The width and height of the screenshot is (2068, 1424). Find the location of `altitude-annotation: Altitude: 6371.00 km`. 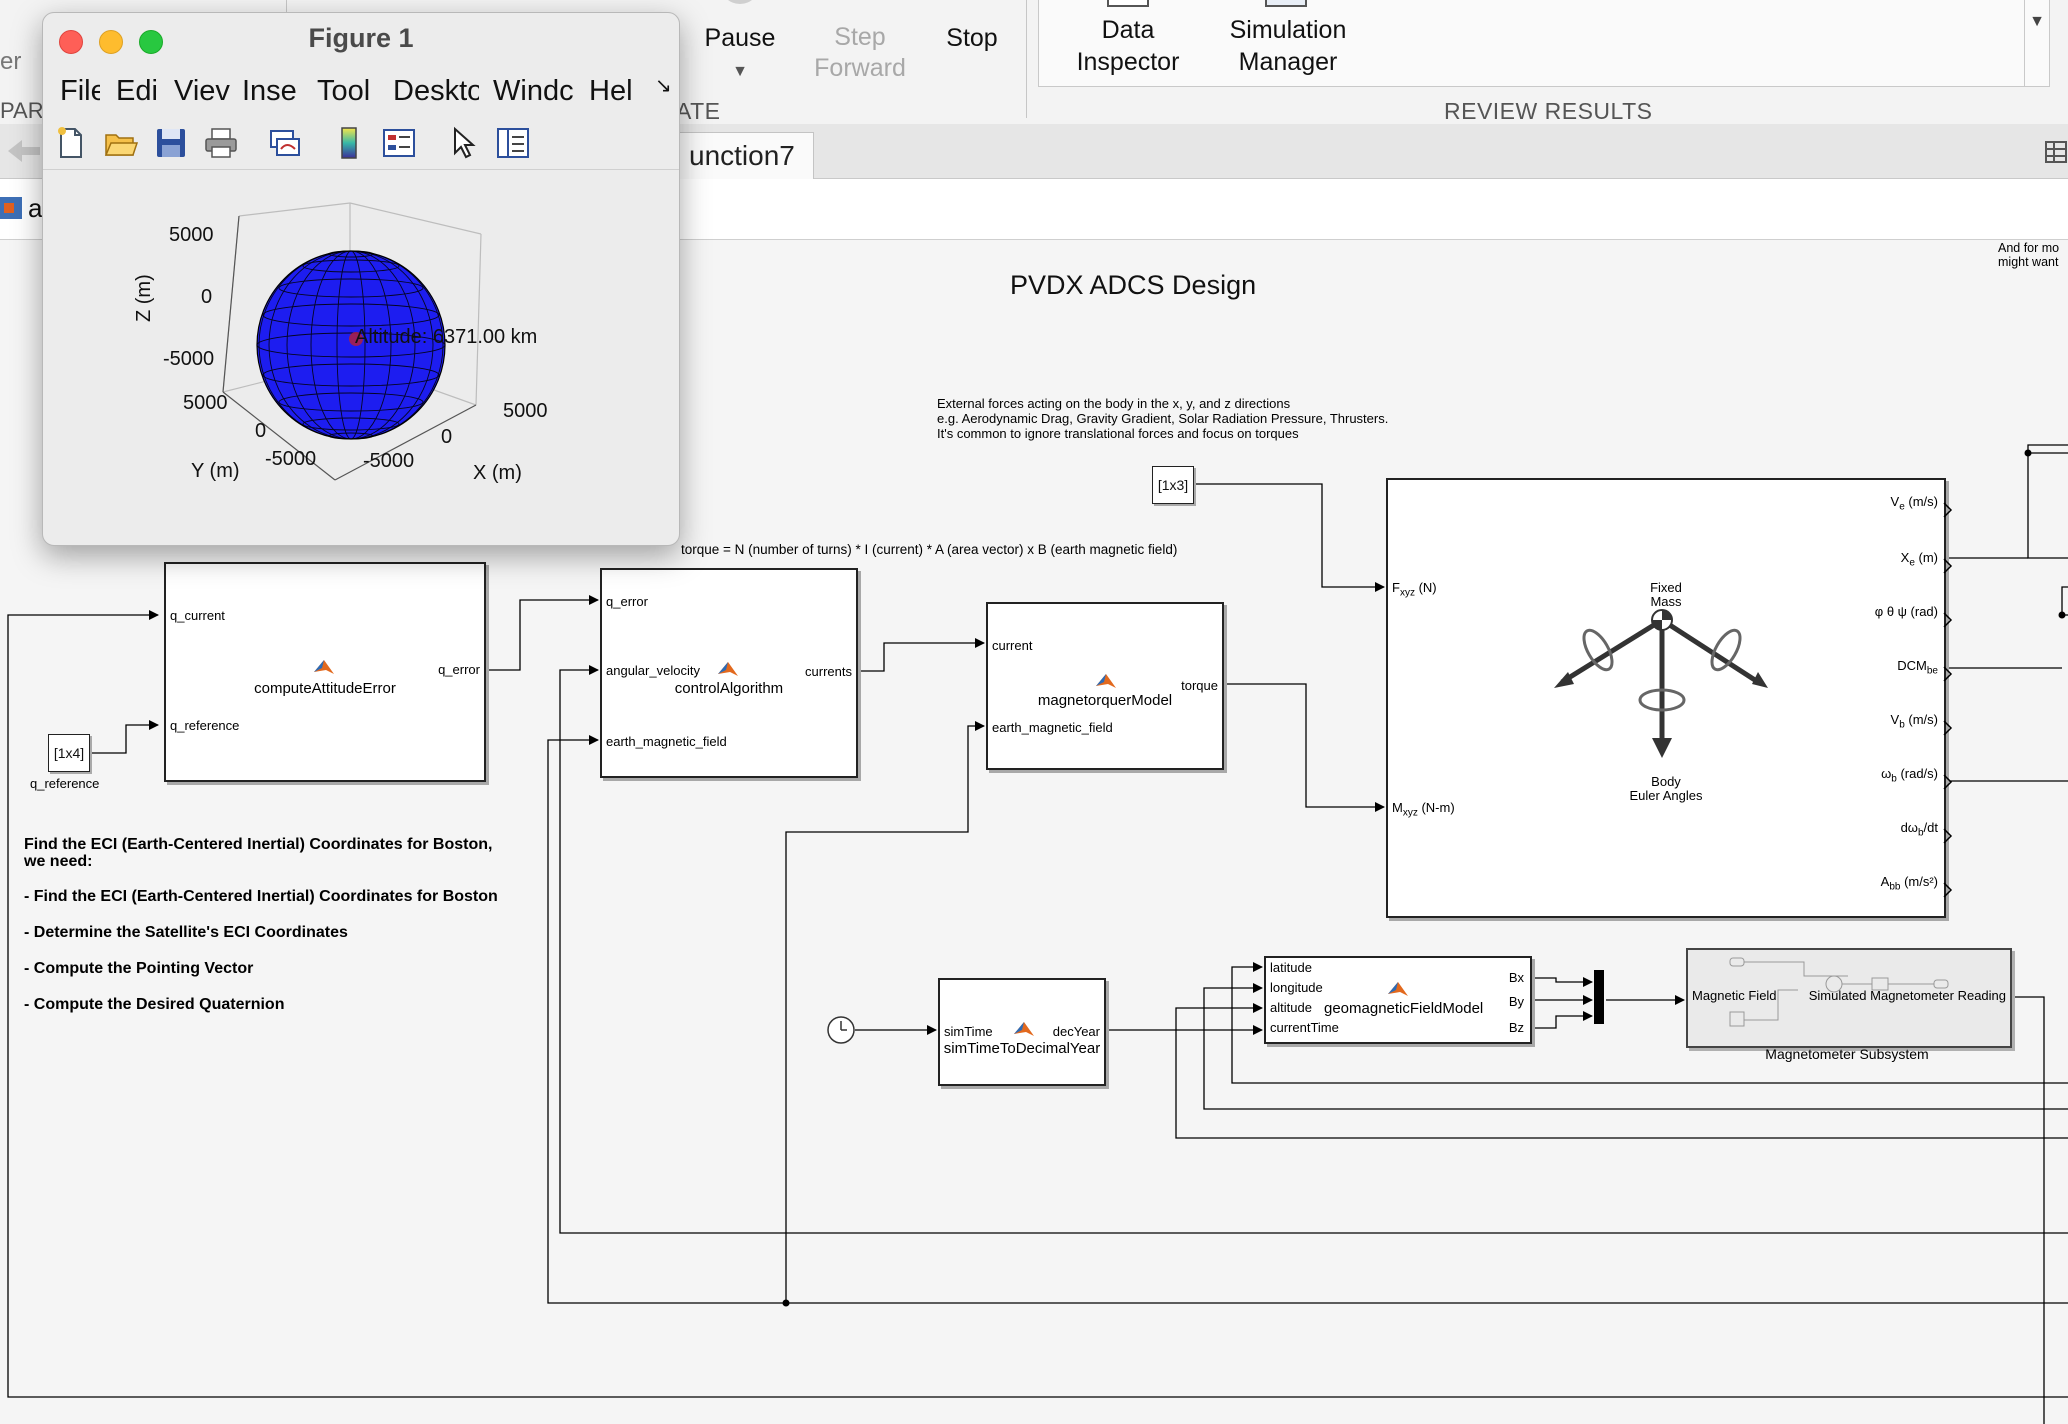

altitude-annotation: Altitude: 6371.00 km is located at coordinates (446, 337).